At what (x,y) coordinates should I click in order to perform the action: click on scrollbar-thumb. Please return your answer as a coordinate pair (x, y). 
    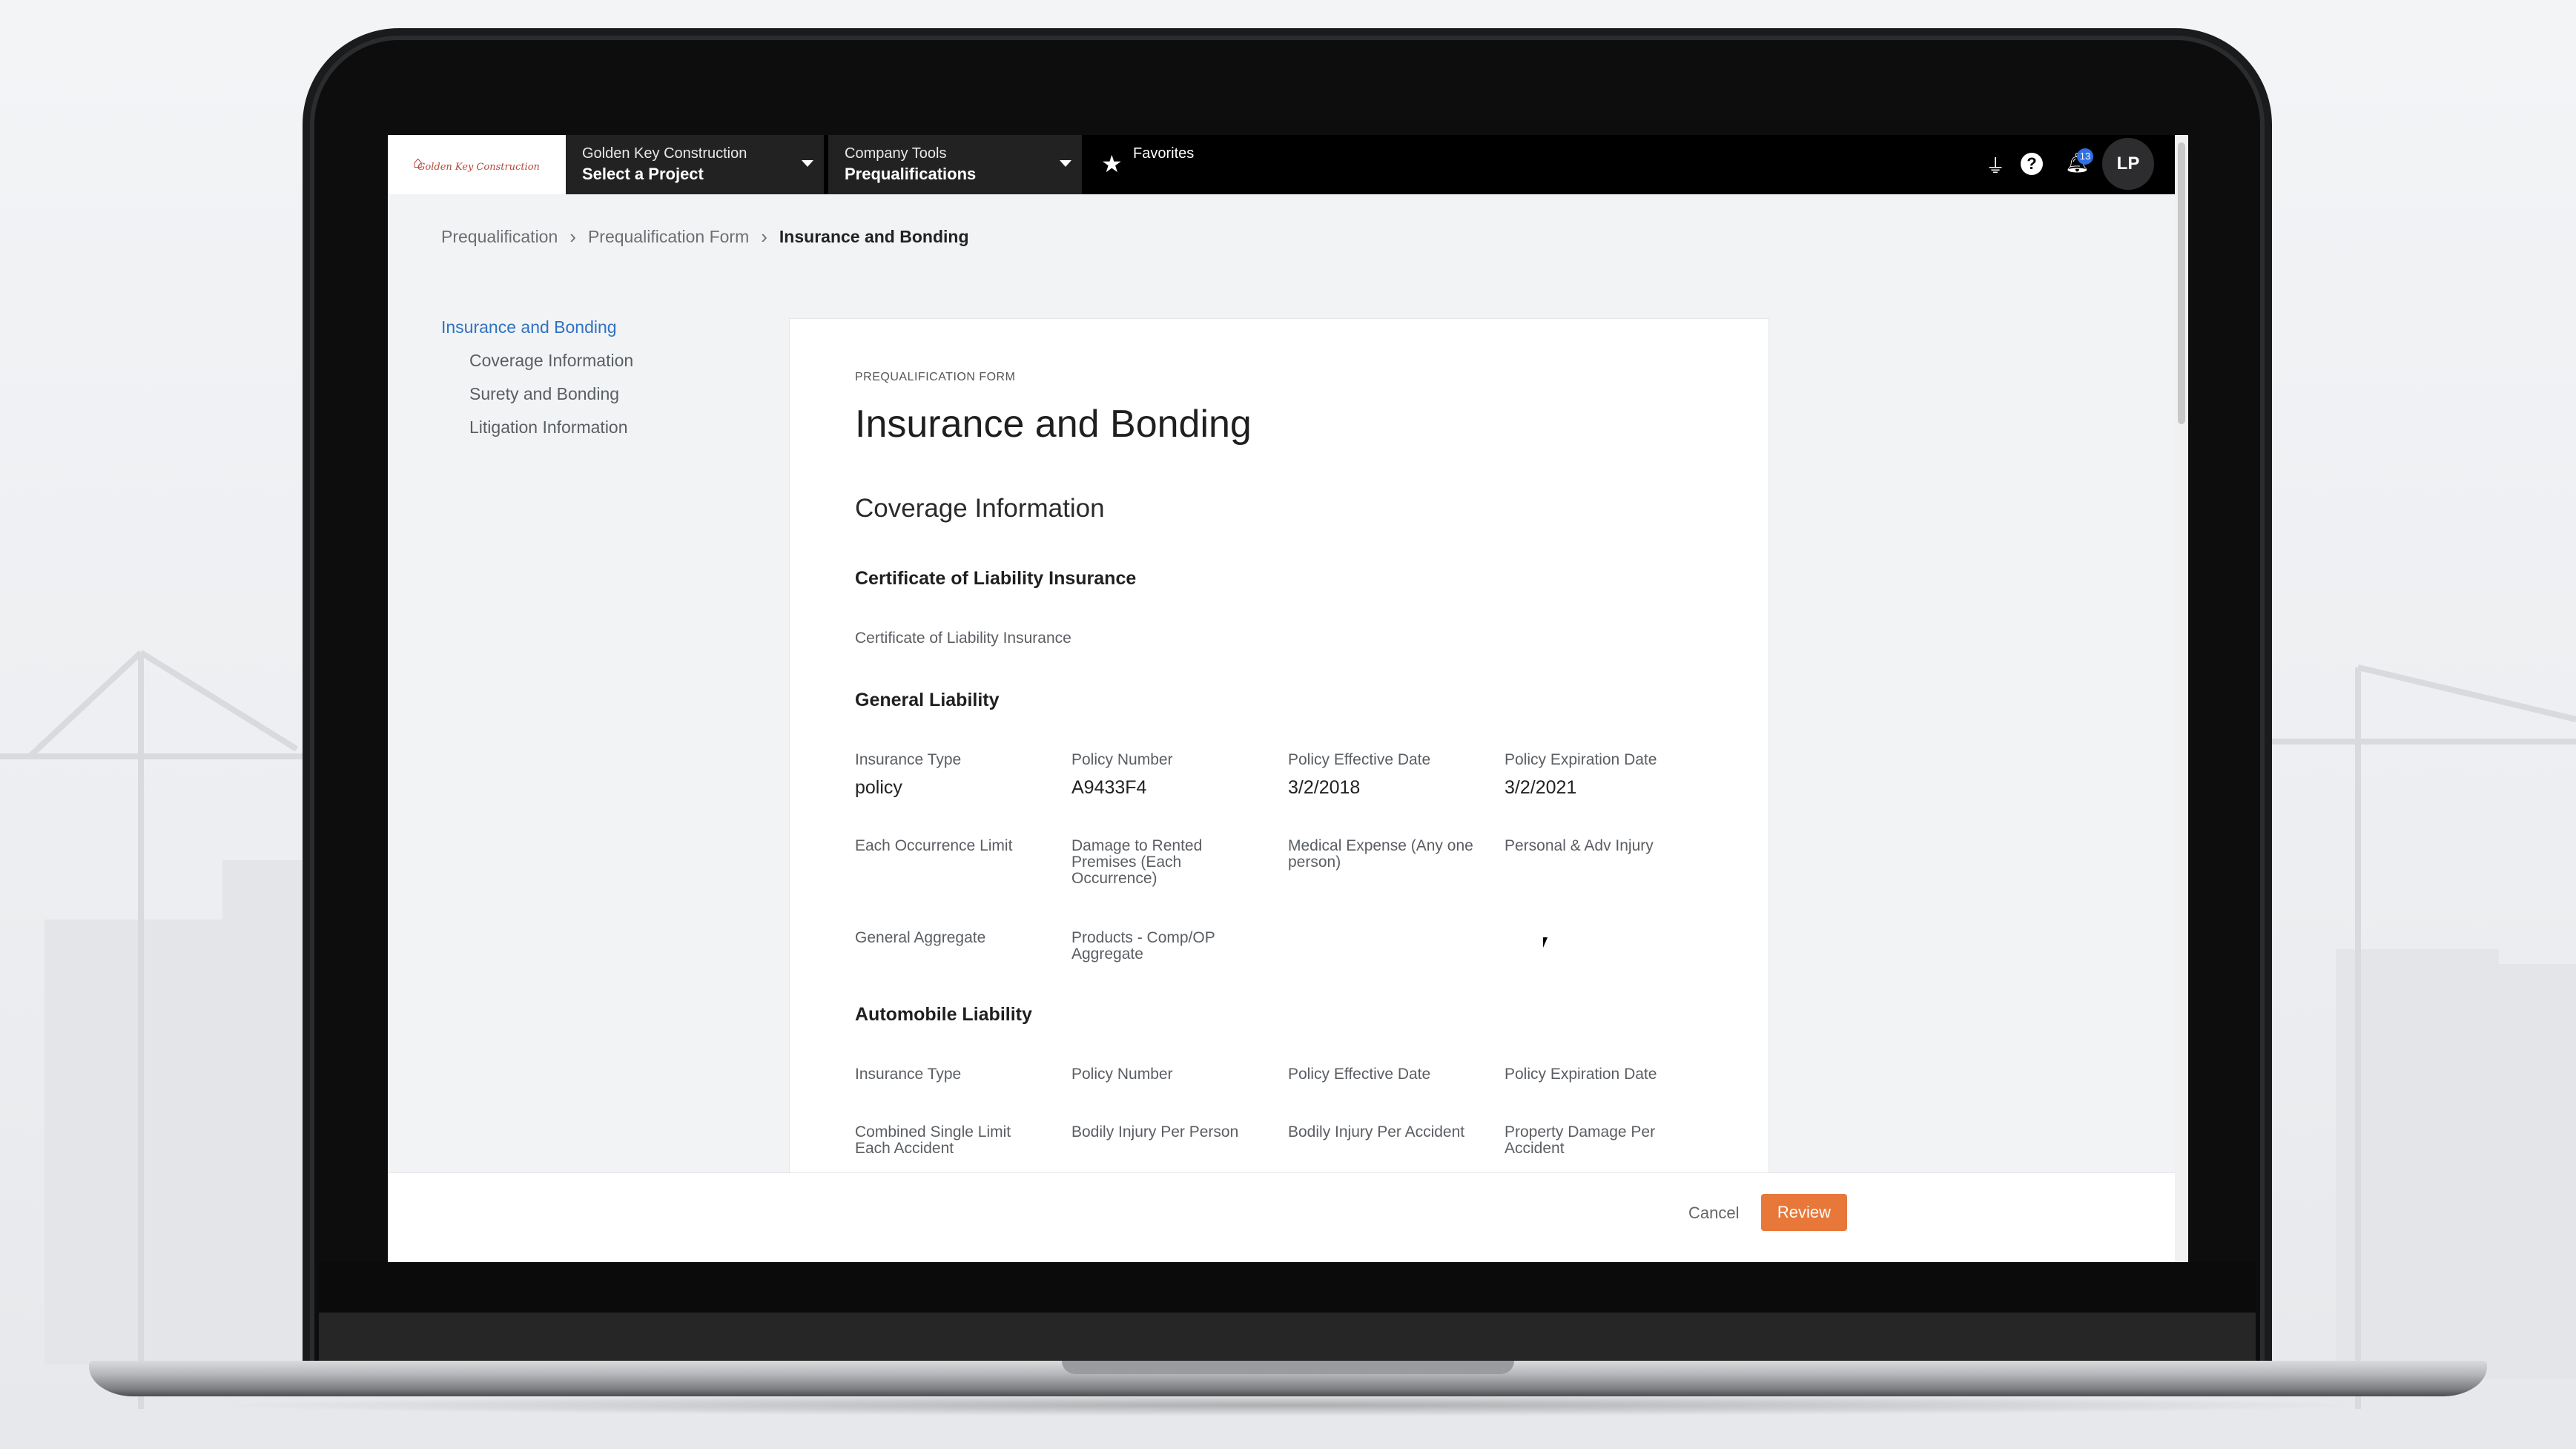
    Looking at the image, I should click on (2181, 283).